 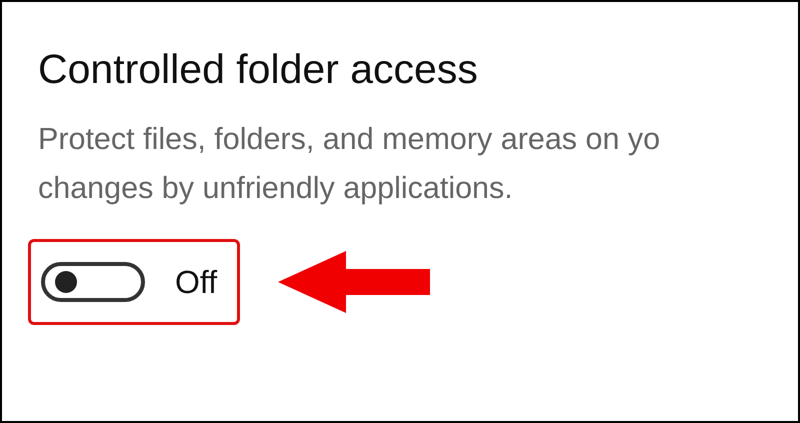 I want to click on section-title: Controlled folder access, so click(x=258, y=69).